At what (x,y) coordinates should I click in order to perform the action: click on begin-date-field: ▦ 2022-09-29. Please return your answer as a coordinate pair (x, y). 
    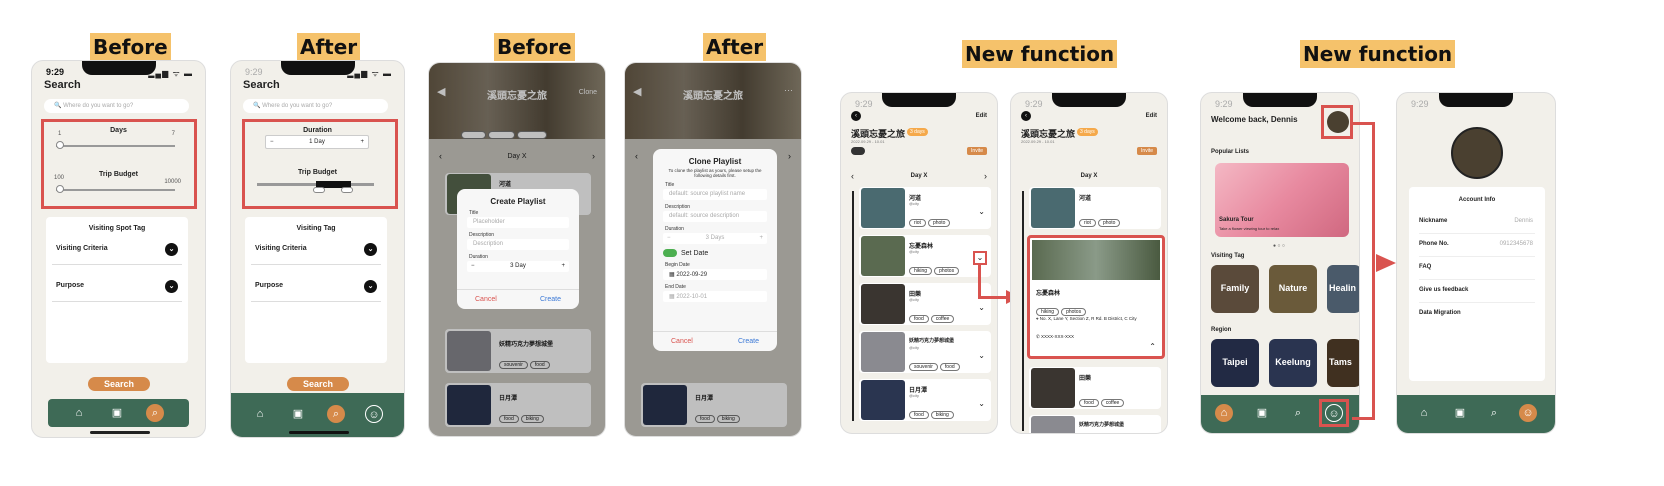
    Looking at the image, I should click on (715, 274).